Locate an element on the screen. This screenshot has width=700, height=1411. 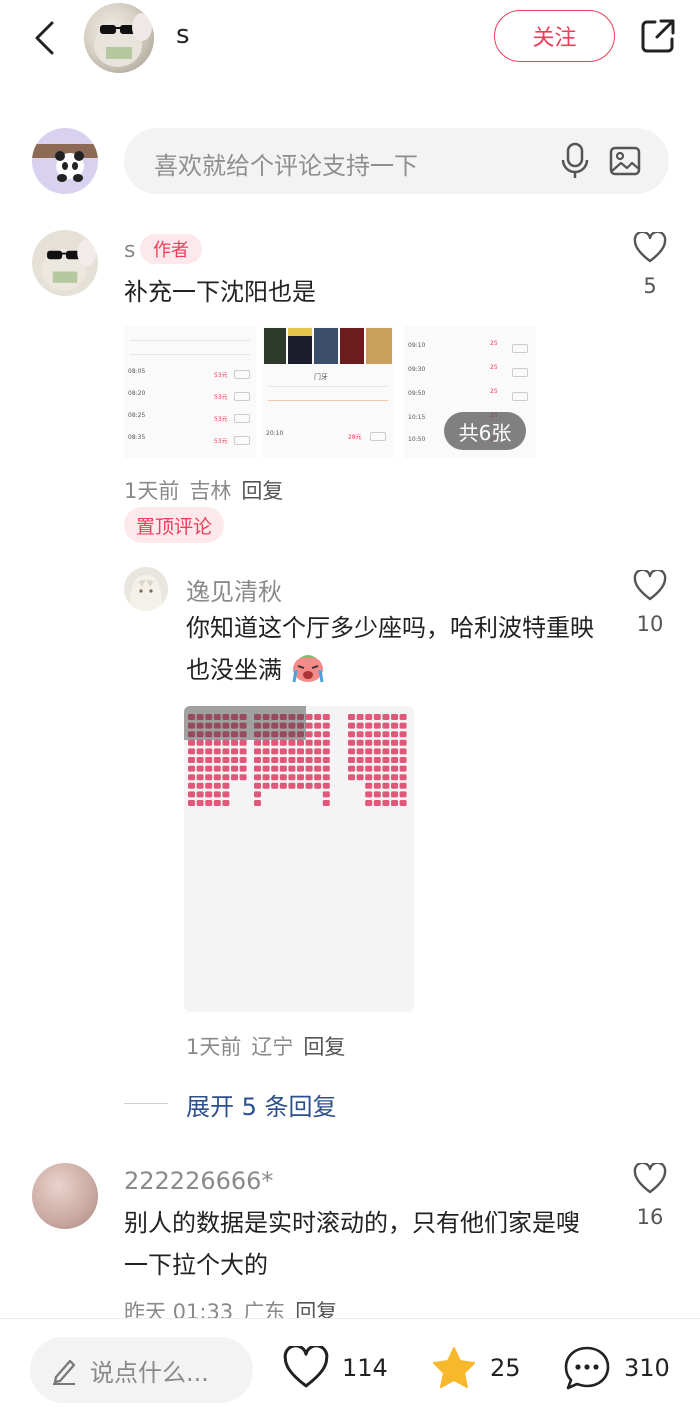
avatar-image is located at coordinates (69, 265).